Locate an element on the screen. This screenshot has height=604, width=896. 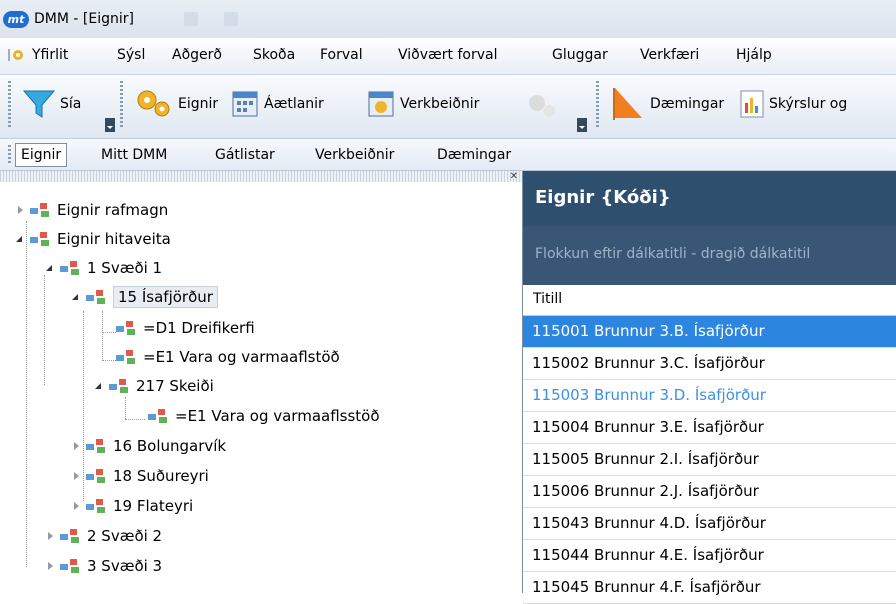
tree-node: Eignir rafmagn is located at coordinates (92, 210).